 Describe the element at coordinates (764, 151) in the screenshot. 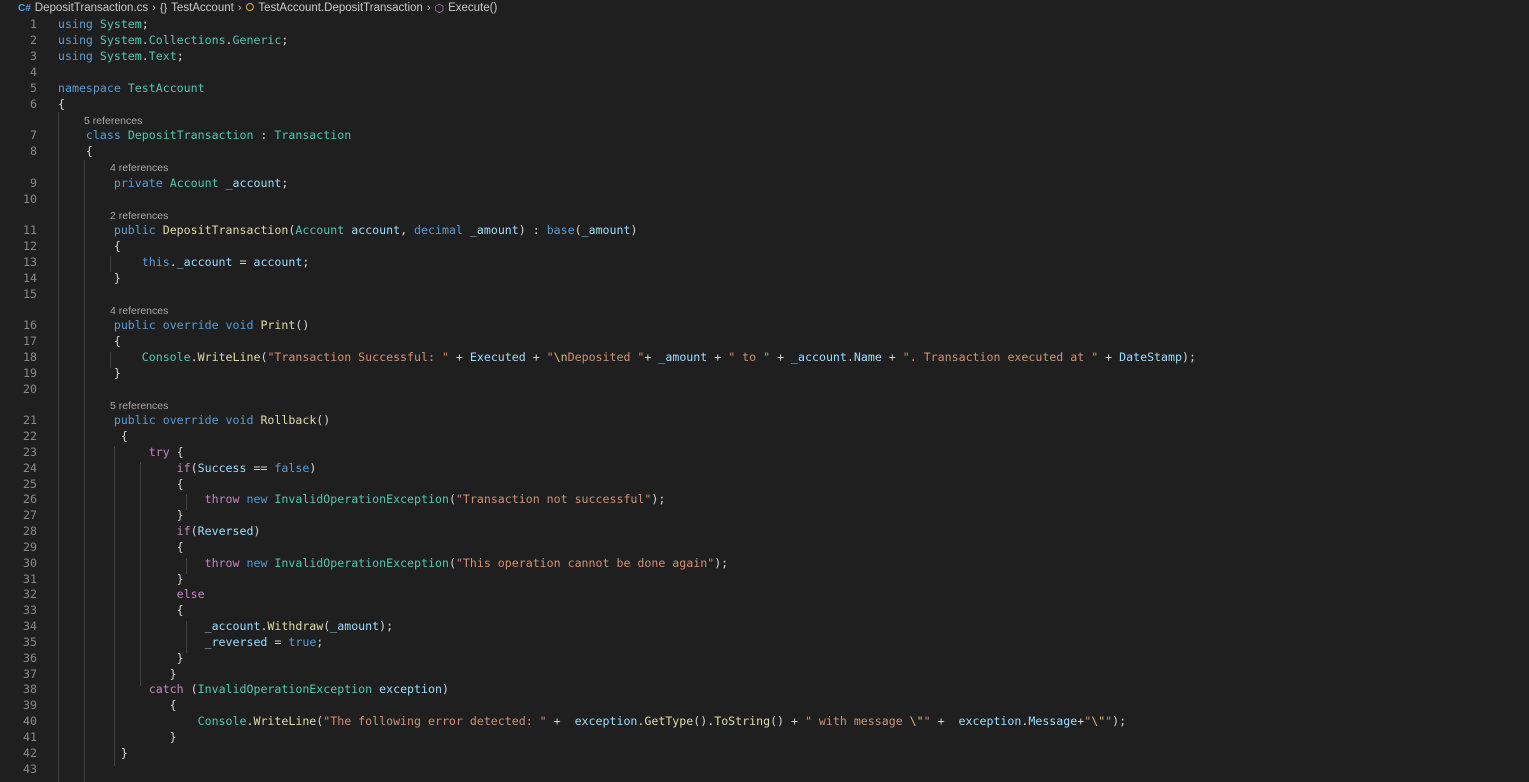

I see `code-line: 8 {` at that location.